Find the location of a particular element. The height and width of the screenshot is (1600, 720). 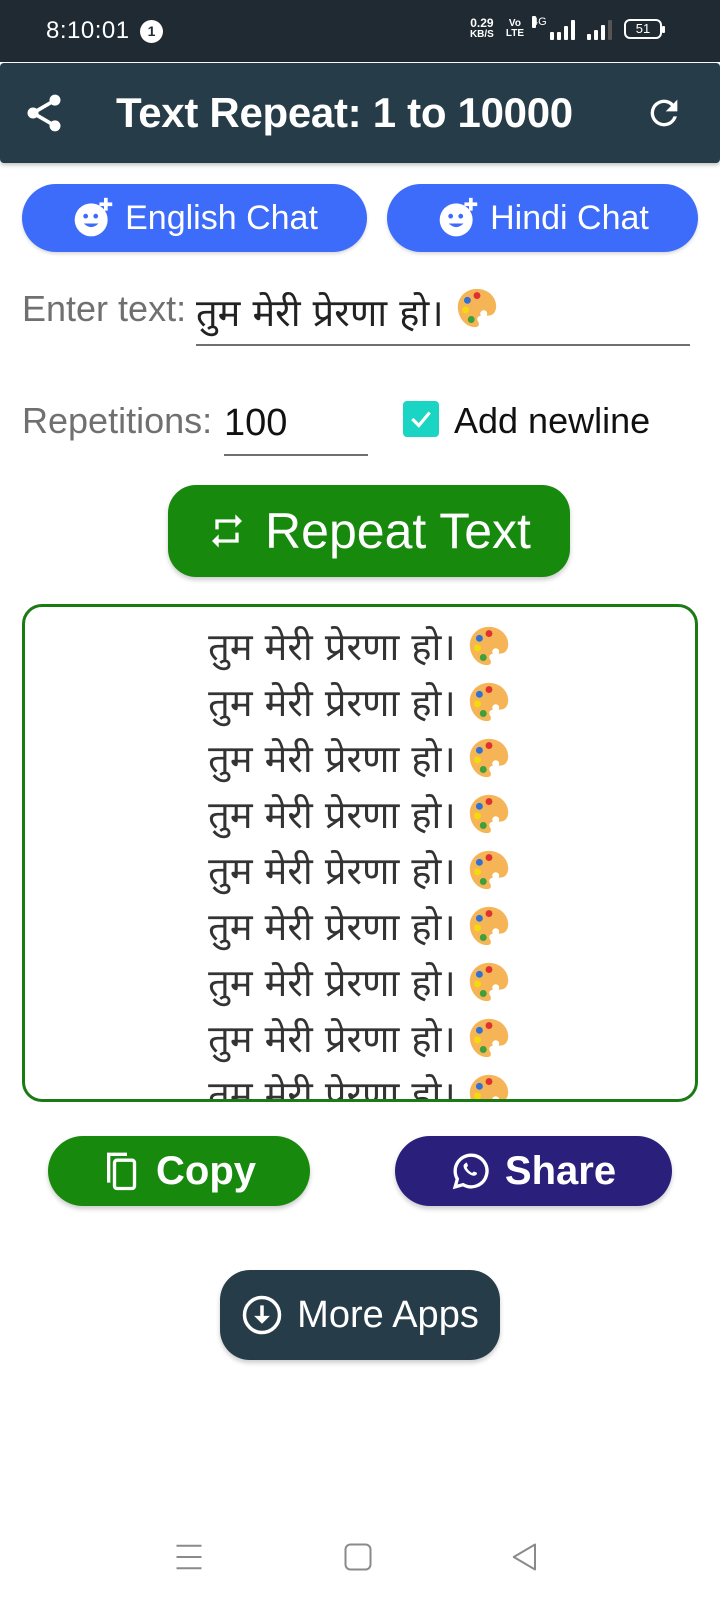

more-apps-button: More Apps is located at coordinates (360, 1315).